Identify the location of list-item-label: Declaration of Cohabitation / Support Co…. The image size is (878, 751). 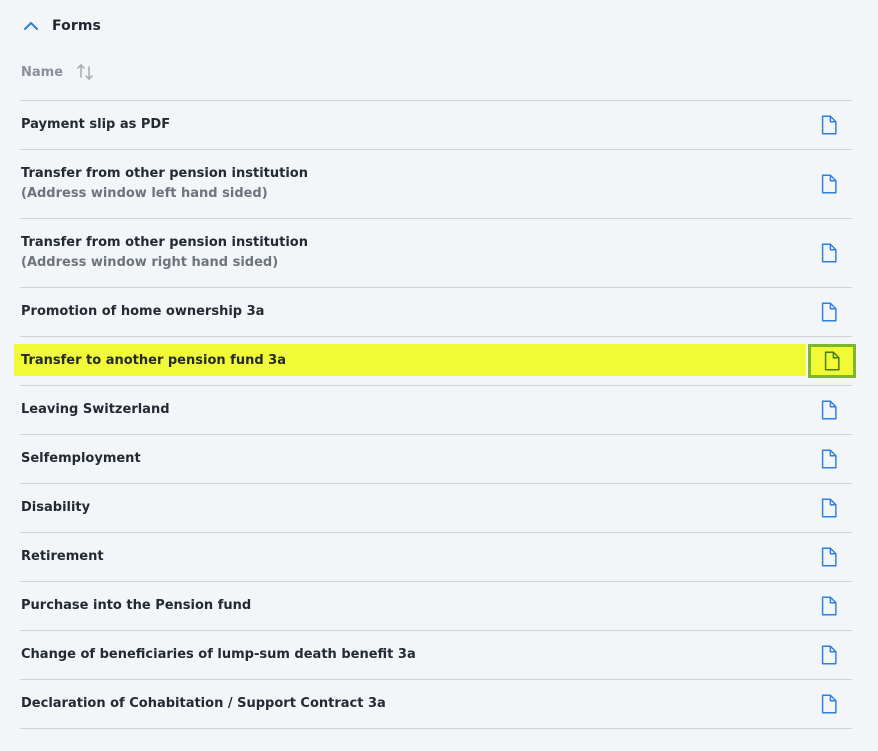
(203, 703).